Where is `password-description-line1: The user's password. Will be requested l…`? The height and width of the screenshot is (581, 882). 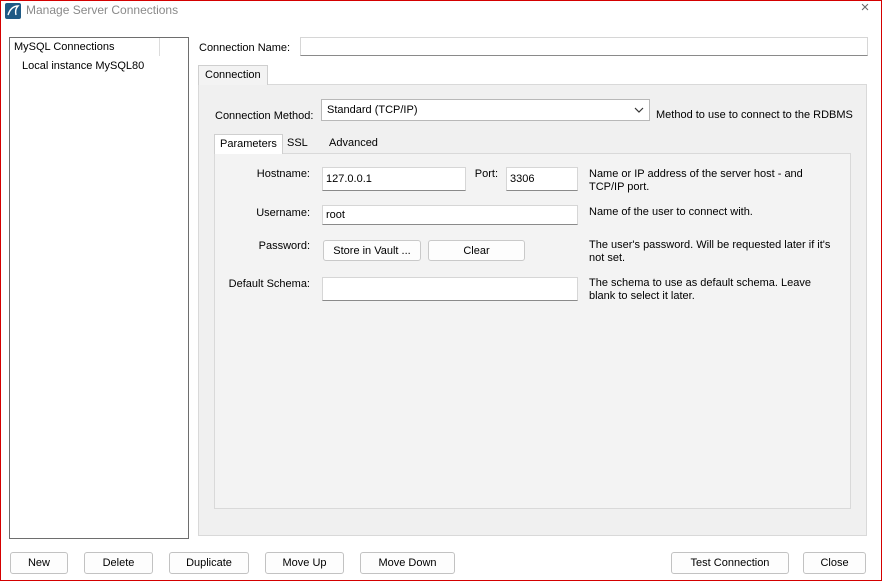
password-description-line1: The user's password. Will be requested l… is located at coordinates (710, 245).